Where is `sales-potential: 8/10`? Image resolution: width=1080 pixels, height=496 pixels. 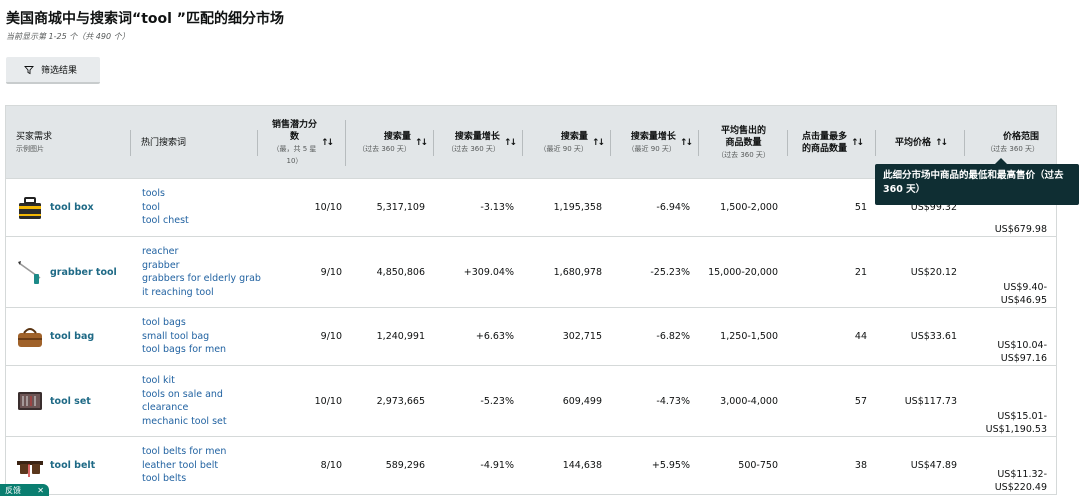 sales-potential: 8/10 is located at coordinates (331, 465).